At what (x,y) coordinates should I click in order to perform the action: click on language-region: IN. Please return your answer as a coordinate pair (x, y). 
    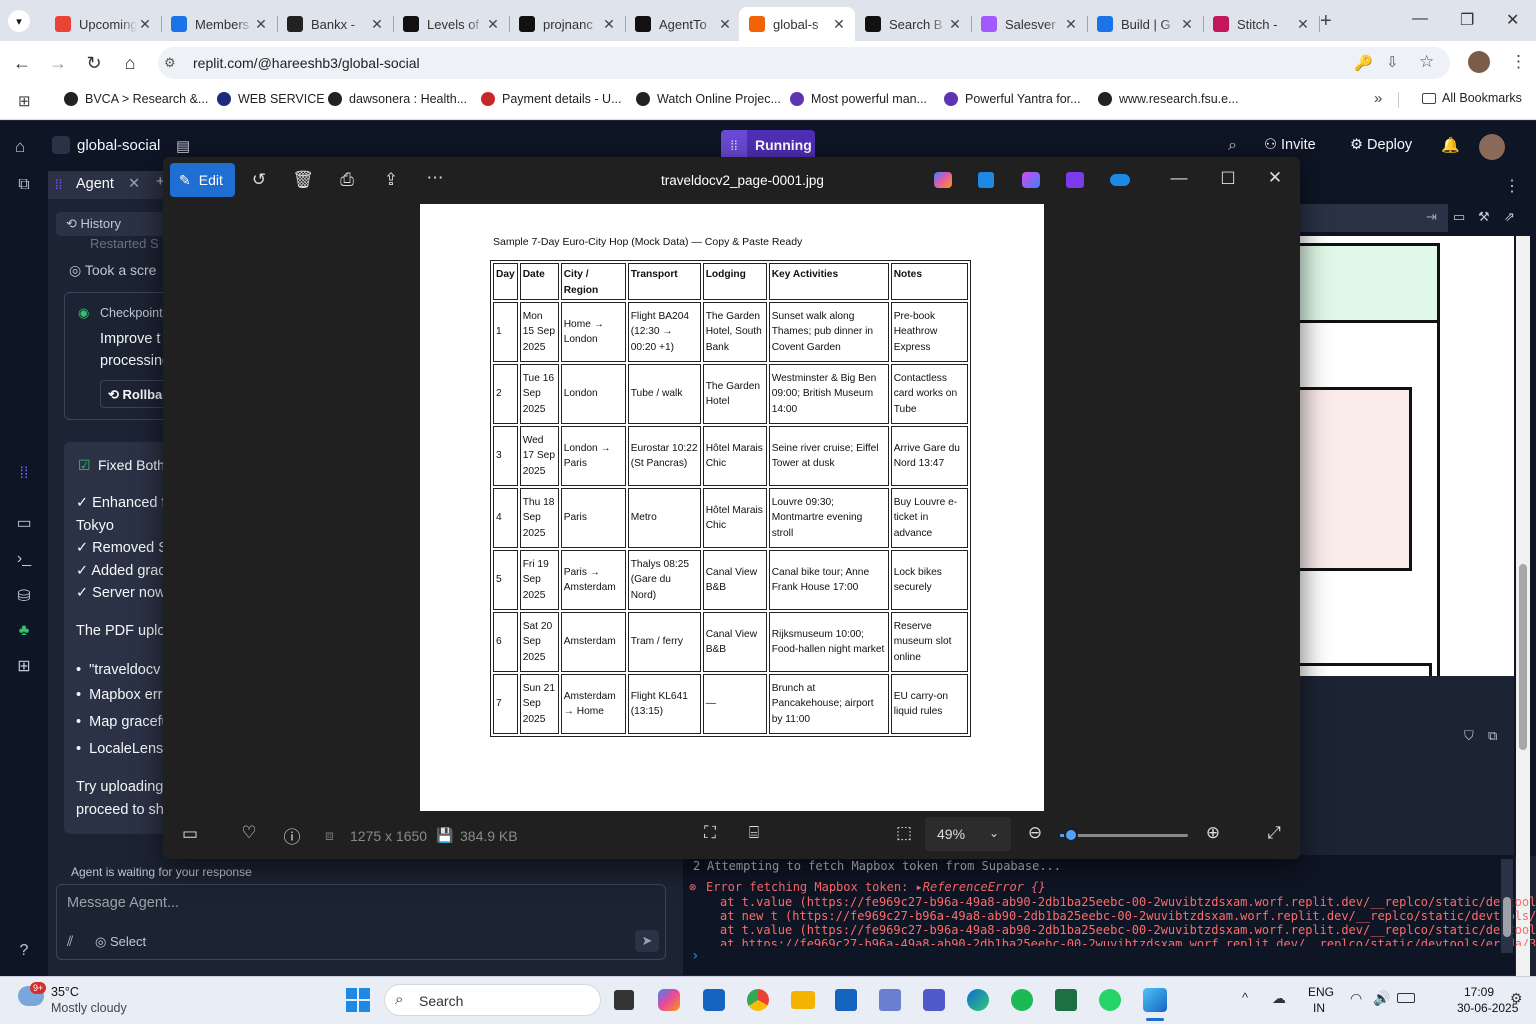
    Looking at the image, I should click on (1319, 1008).